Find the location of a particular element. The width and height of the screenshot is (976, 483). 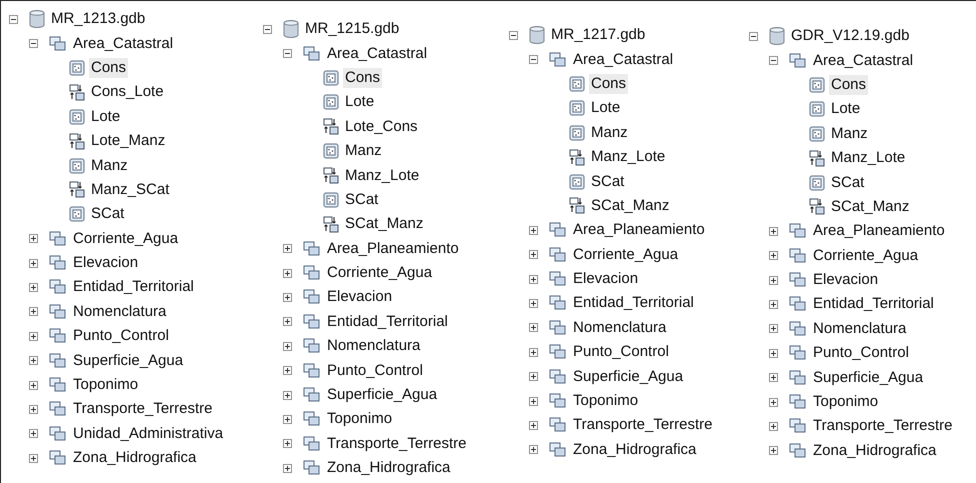

tree-item-label: MR_1217.gdb is located at coordinates (598, 35).